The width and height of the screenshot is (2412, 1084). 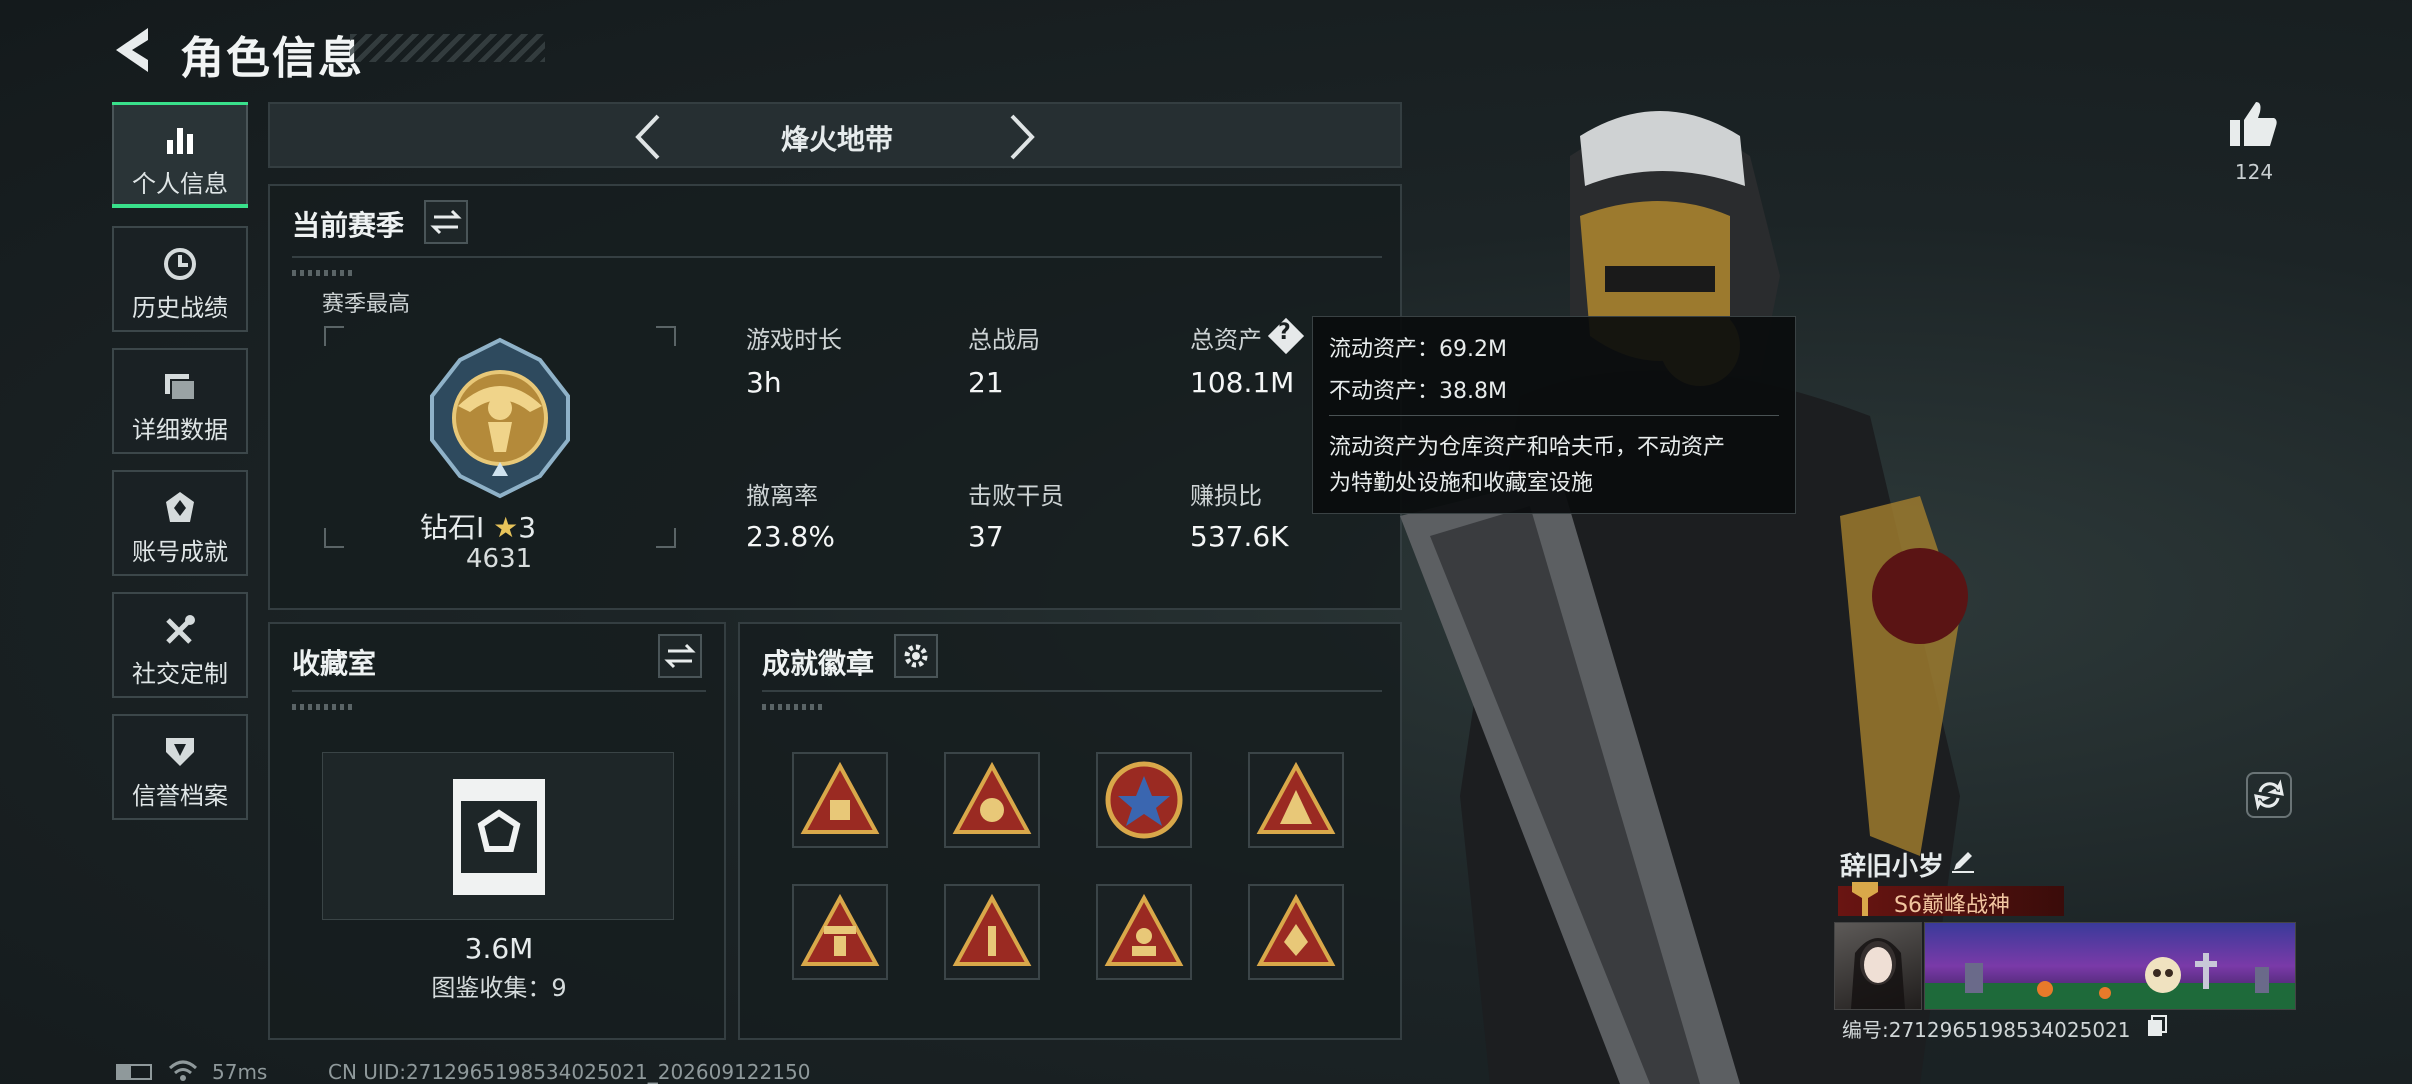 I want to click on rank-stars: 3, so click(x=527, y=527).